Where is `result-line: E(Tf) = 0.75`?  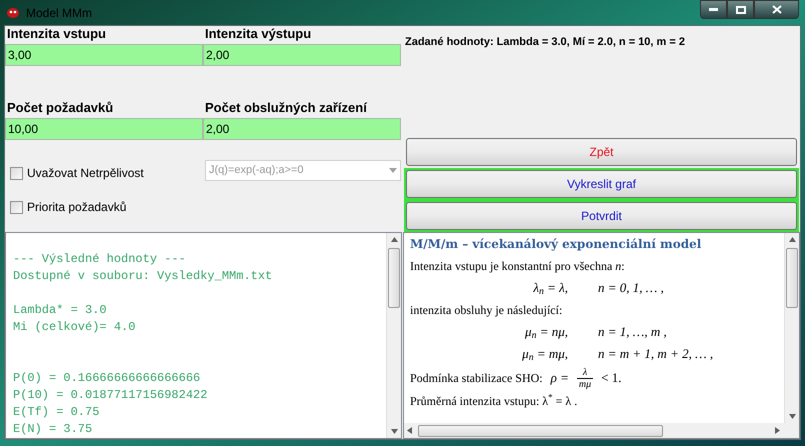
result-line: E(Tf) = 0.75 is located at coordinates (56, 412).